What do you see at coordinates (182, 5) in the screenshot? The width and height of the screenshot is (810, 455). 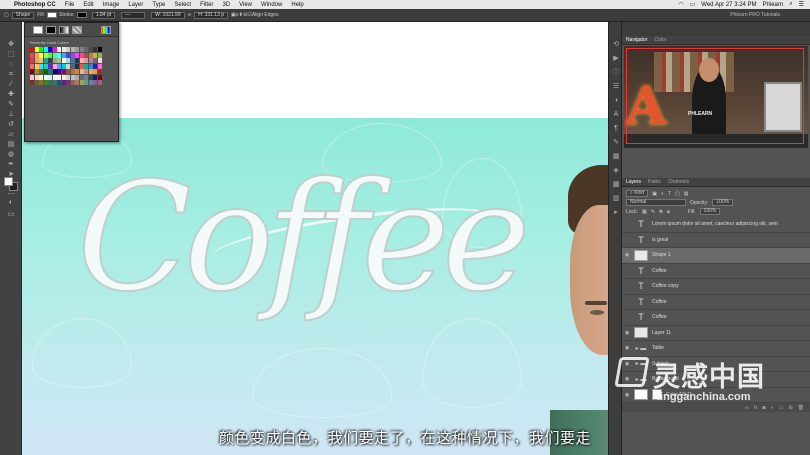 I see `menu-select: Select` at bounding box center [182, 5].